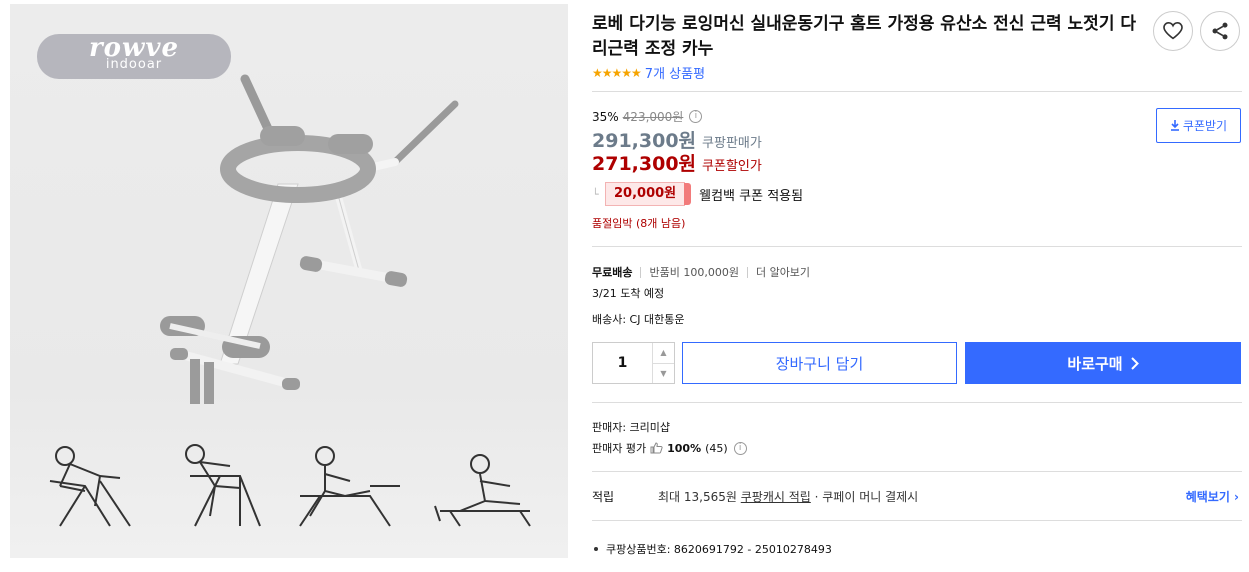 Image resolution: width=1249 pixels, height=572 pixels. Describe the element at coordinates (290, 485) in the screenshot. I see `exercise-pose-diagrams` at that location.